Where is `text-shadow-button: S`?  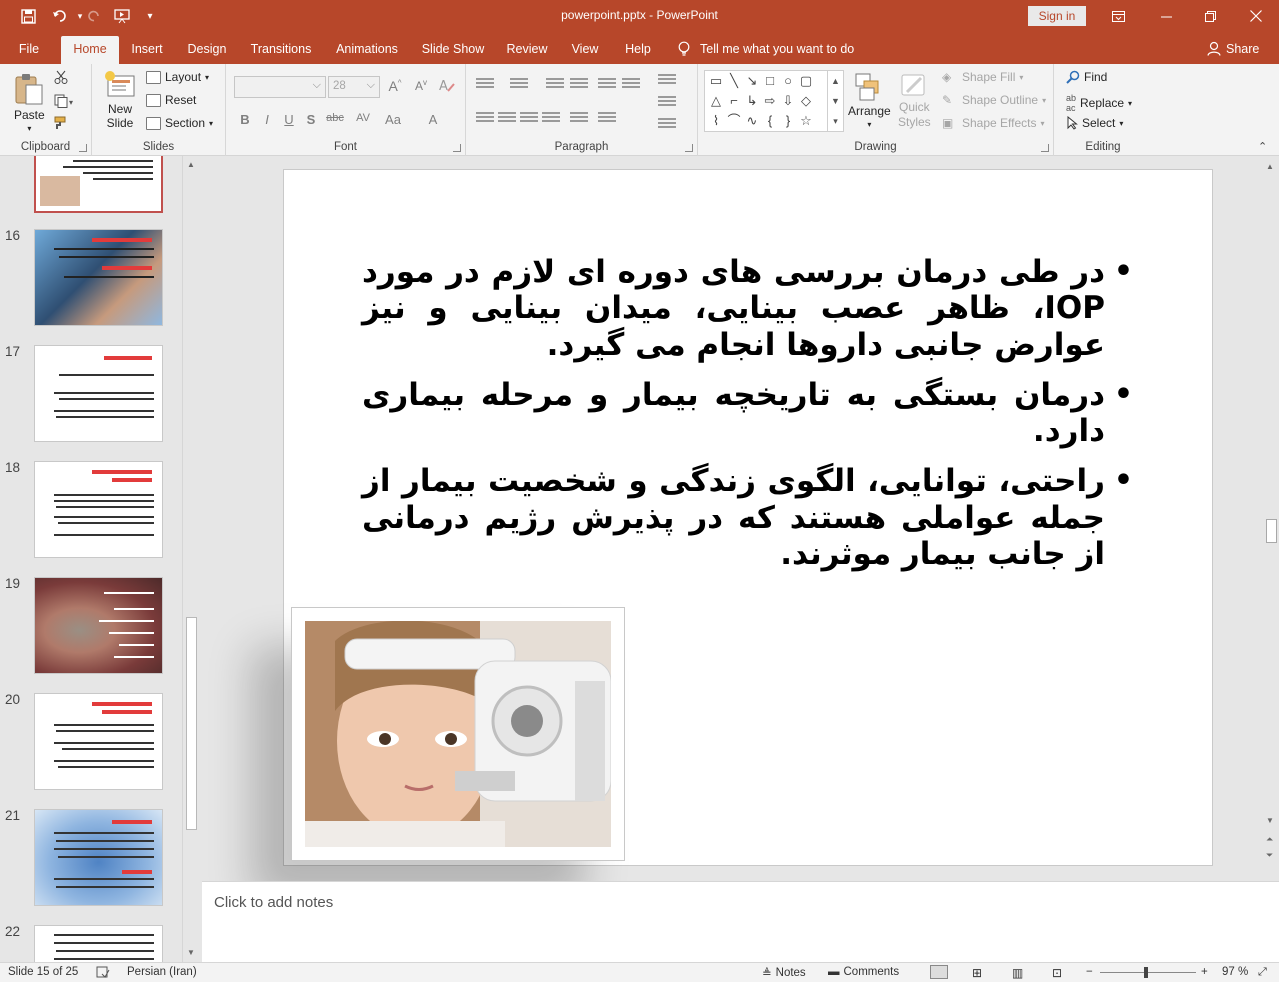
text-shadow-button: S is located at coordinates (311, 119).